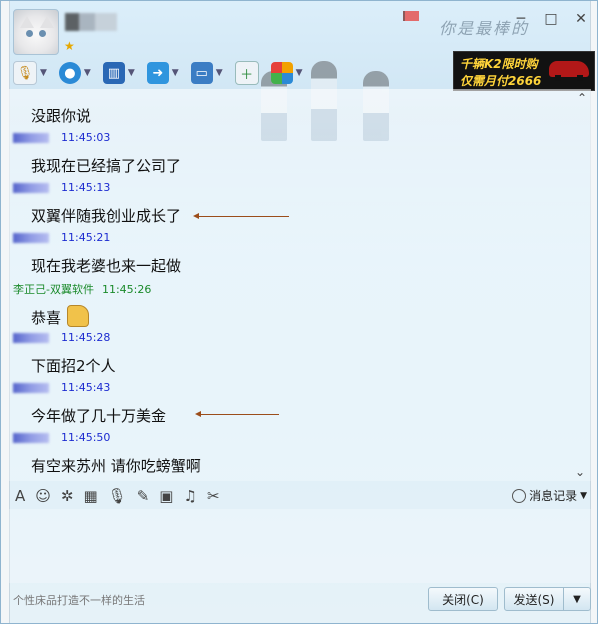 This screenshot has height=624, width=598. I want to click on message-history-button: 消息记录 ▼, so click(549, 495).